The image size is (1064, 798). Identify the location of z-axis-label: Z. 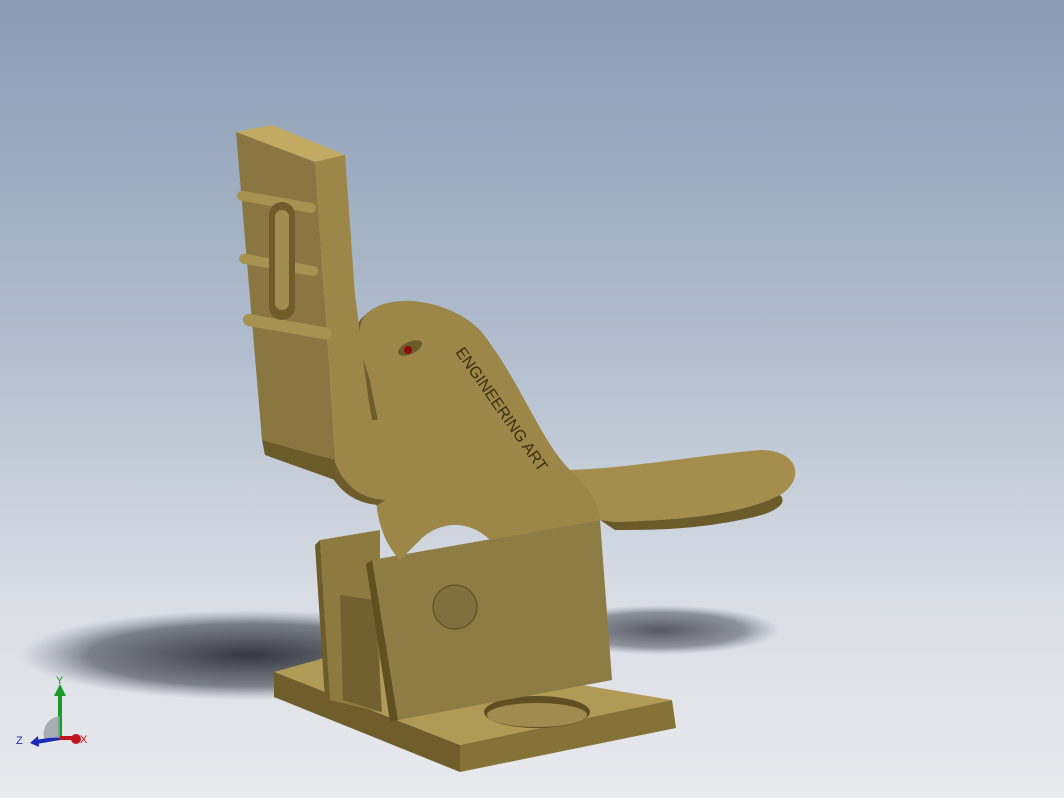
(19, 741).